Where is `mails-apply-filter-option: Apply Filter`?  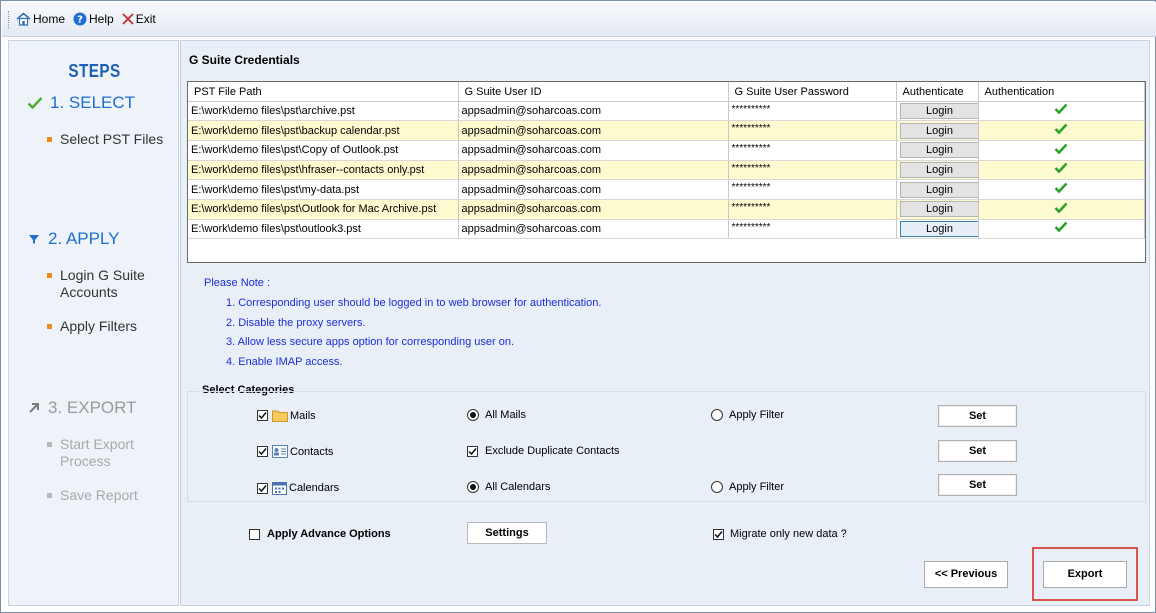 mails-apply-filter-option: Apply Filter is located at coordinates (747, 415).